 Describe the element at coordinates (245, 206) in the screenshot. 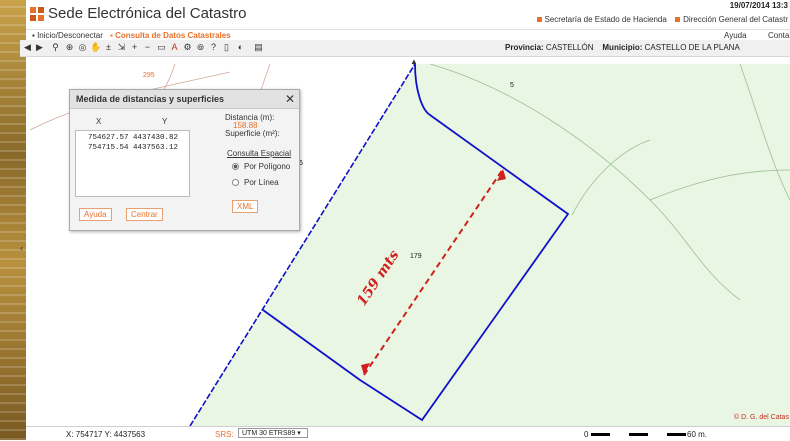

I see `xml-button: XML` at that location.